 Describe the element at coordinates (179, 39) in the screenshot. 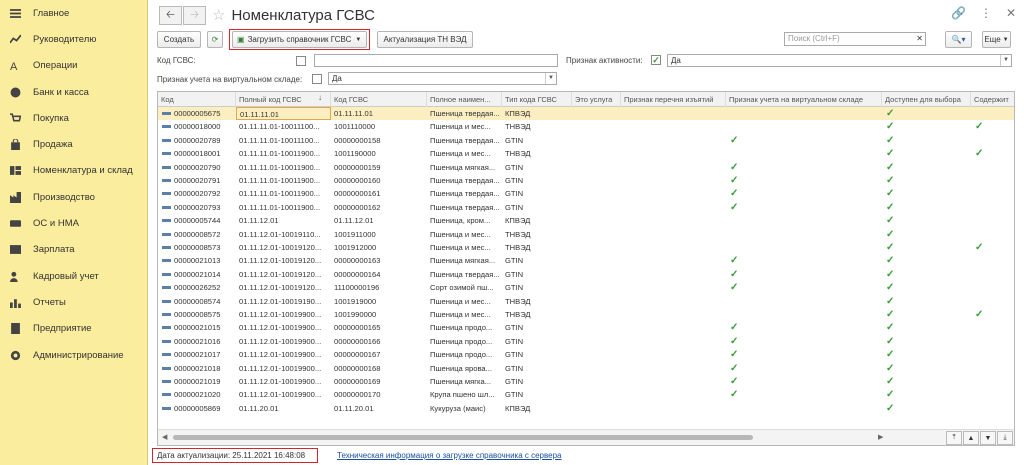

I see `create-button: Создать` at that location.